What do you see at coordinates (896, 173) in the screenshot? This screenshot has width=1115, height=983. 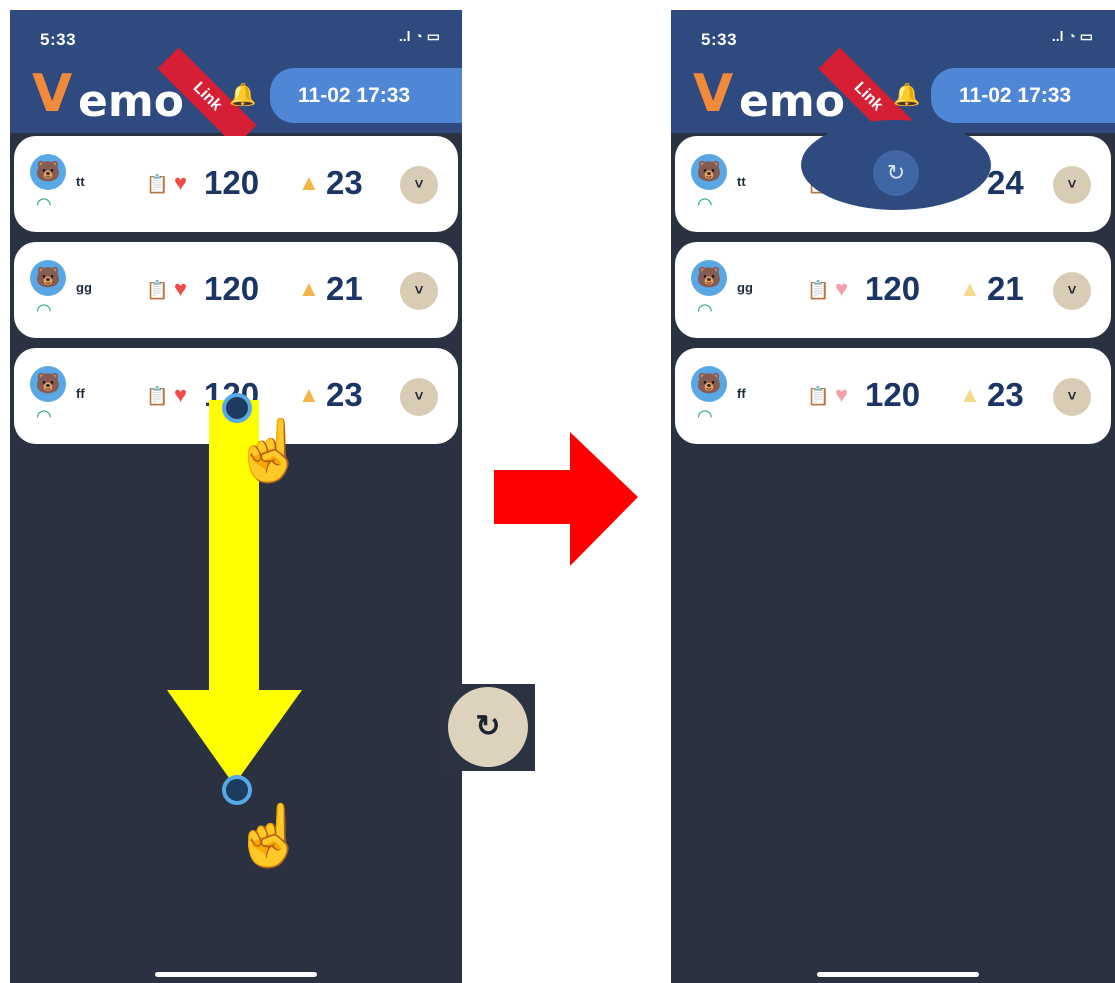 I see `loading-spinner-icon: ↻` at bounding box center [896, 173].